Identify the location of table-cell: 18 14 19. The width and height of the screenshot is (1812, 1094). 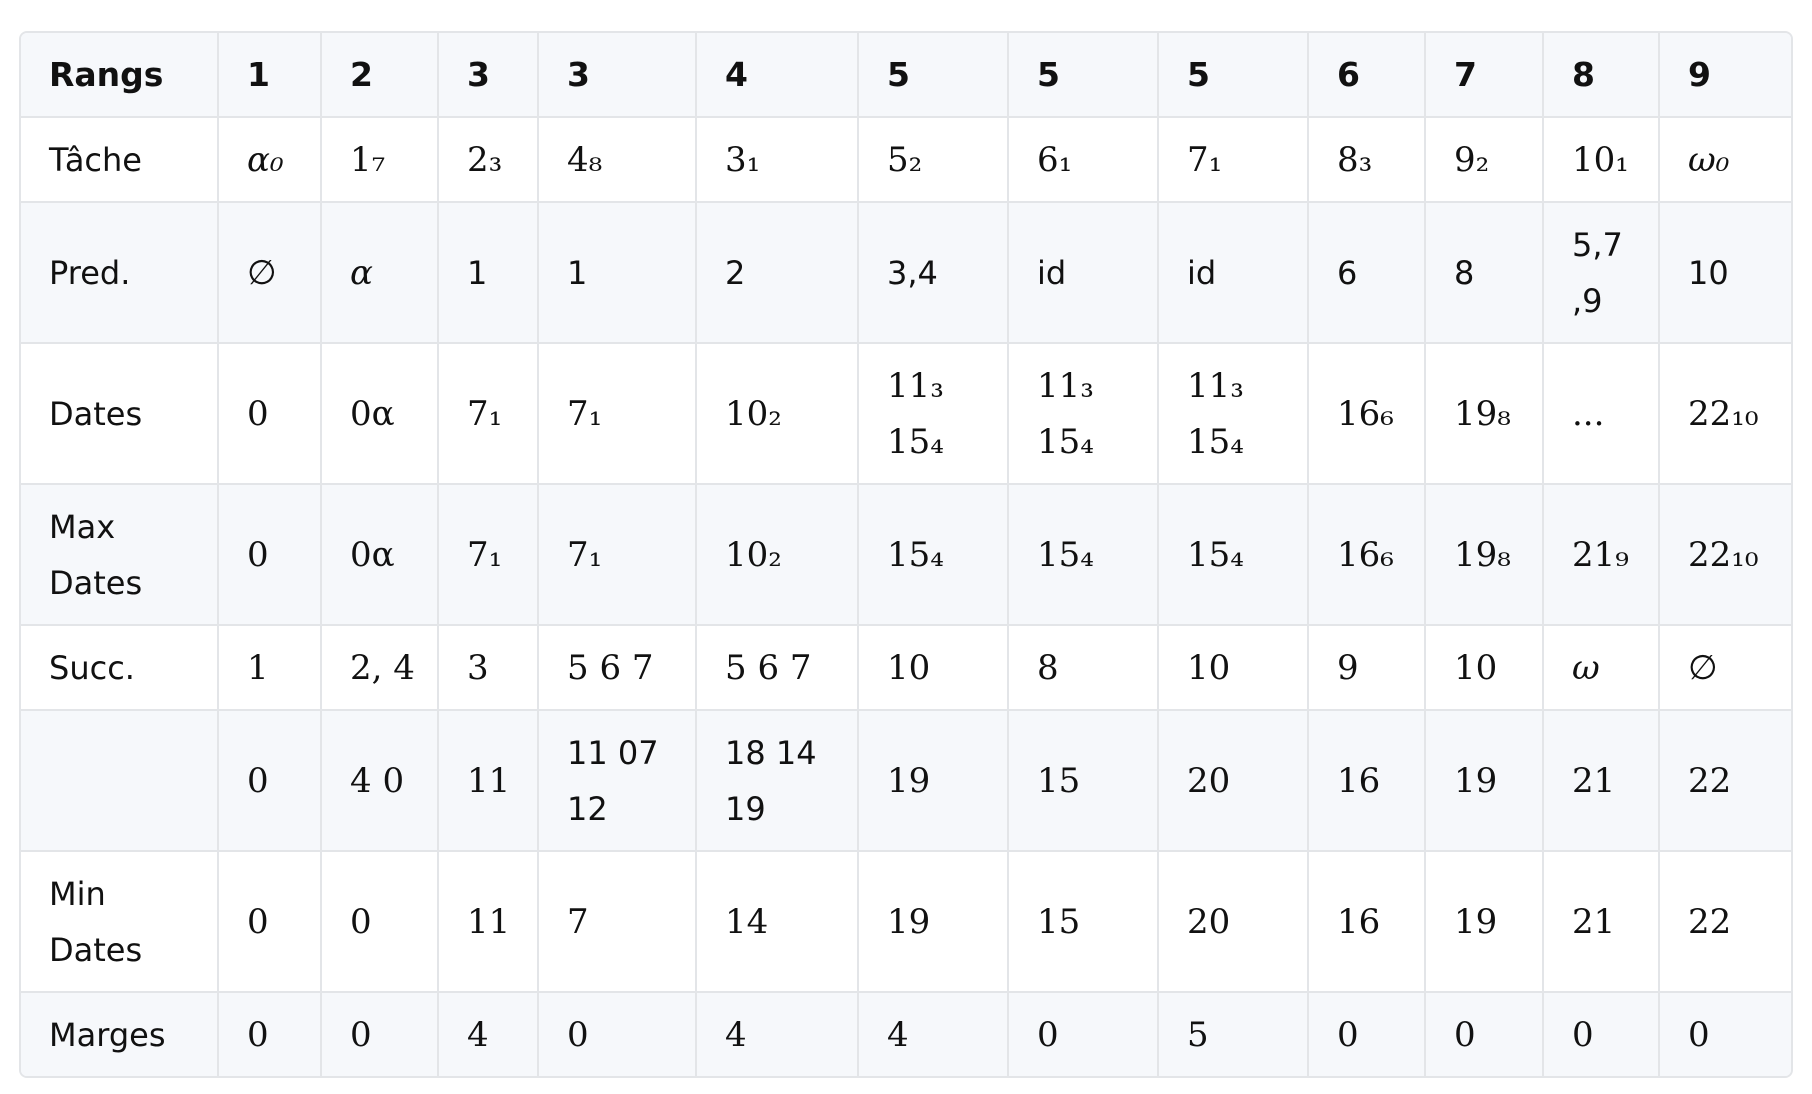
(777, 781).